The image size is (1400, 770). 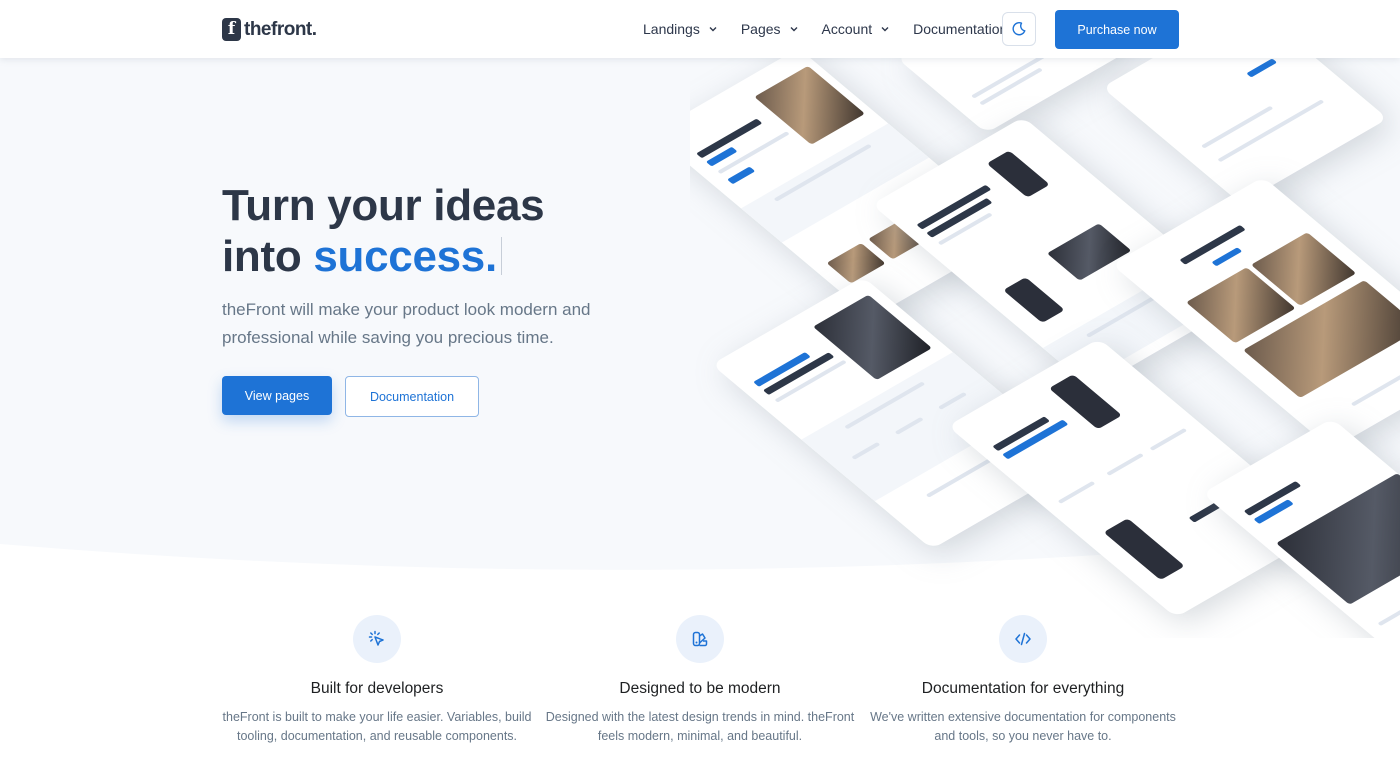 I want to click on moon-icon, so click(x=1019, y=29).